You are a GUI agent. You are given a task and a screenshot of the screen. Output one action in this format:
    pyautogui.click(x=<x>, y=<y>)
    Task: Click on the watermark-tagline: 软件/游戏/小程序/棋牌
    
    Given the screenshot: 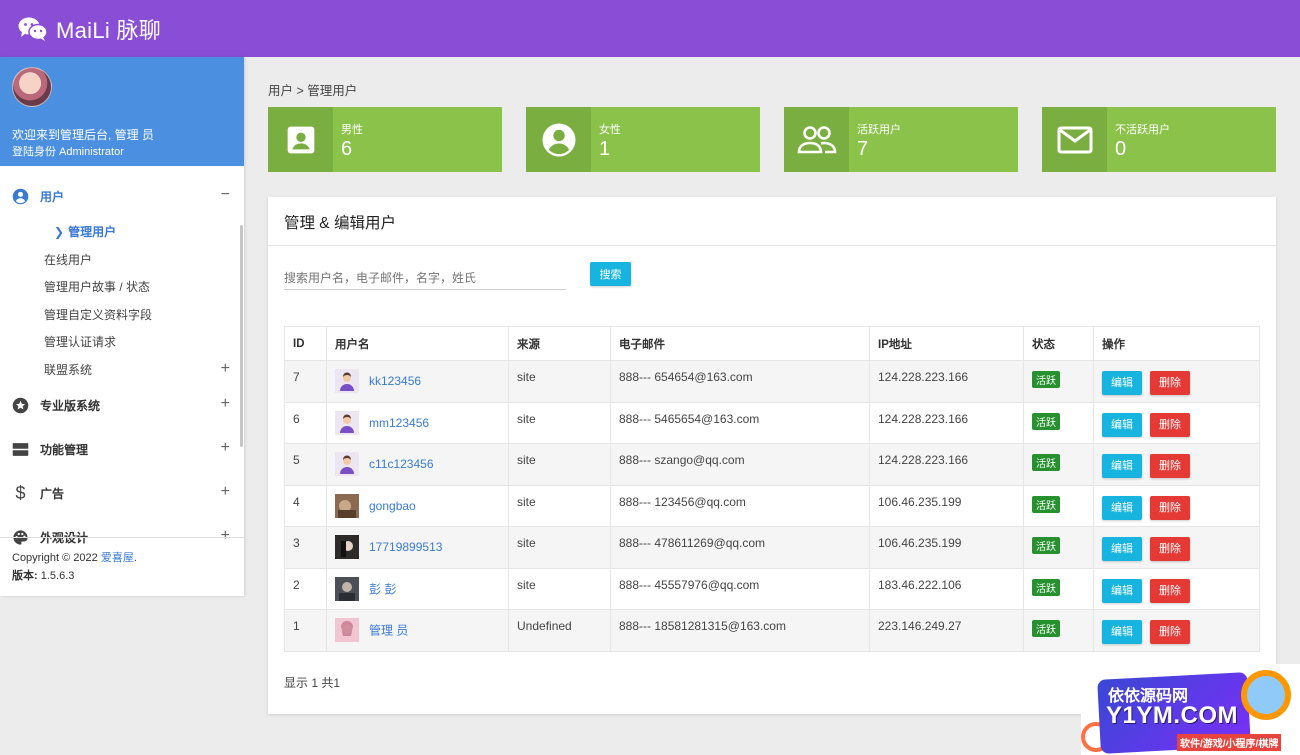 What is the action you would take?
    pyautogui.click(x=1229, y=742)
    